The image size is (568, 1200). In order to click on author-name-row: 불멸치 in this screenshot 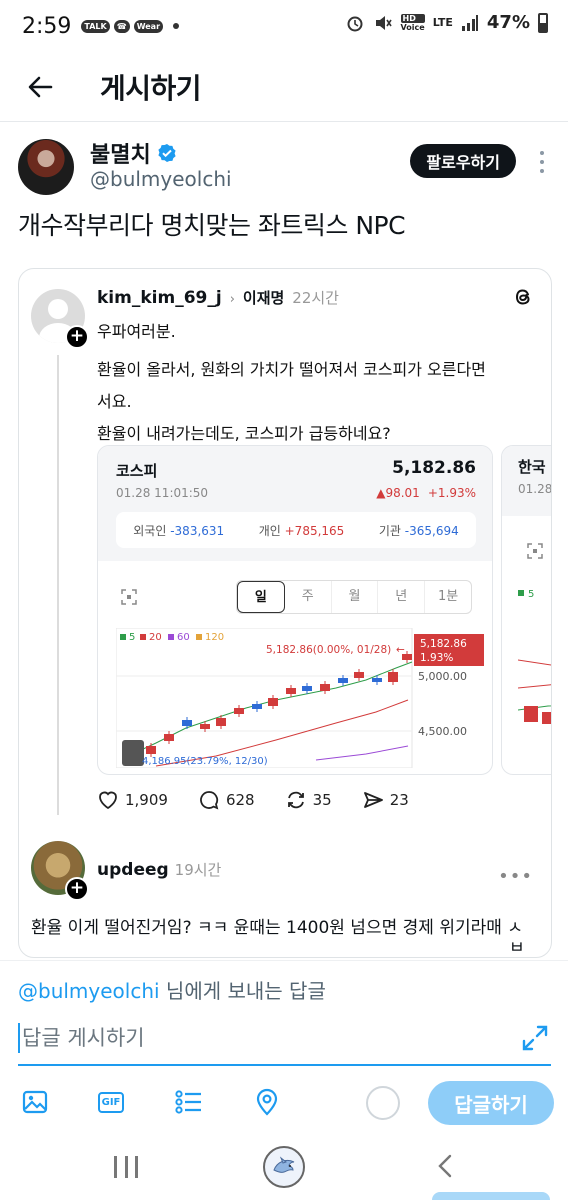, I will do `click(133, 153)`.